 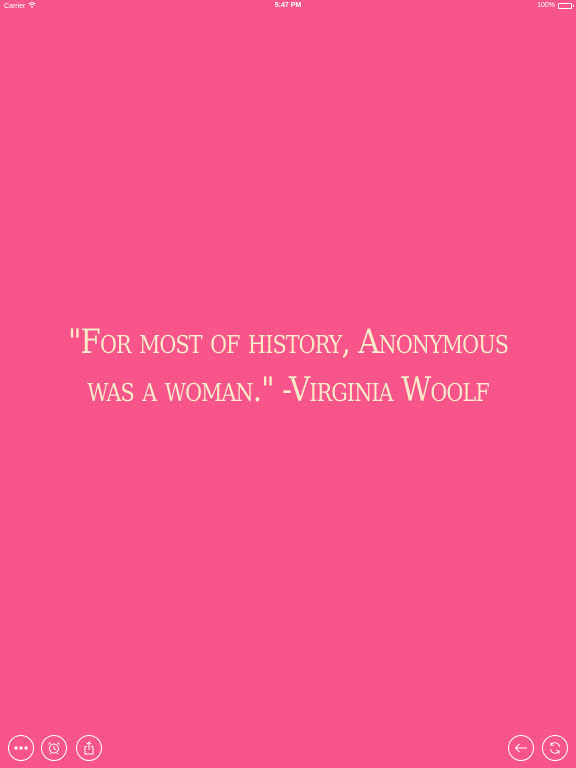 I want to click on back-button, so click(x=521, y=748).